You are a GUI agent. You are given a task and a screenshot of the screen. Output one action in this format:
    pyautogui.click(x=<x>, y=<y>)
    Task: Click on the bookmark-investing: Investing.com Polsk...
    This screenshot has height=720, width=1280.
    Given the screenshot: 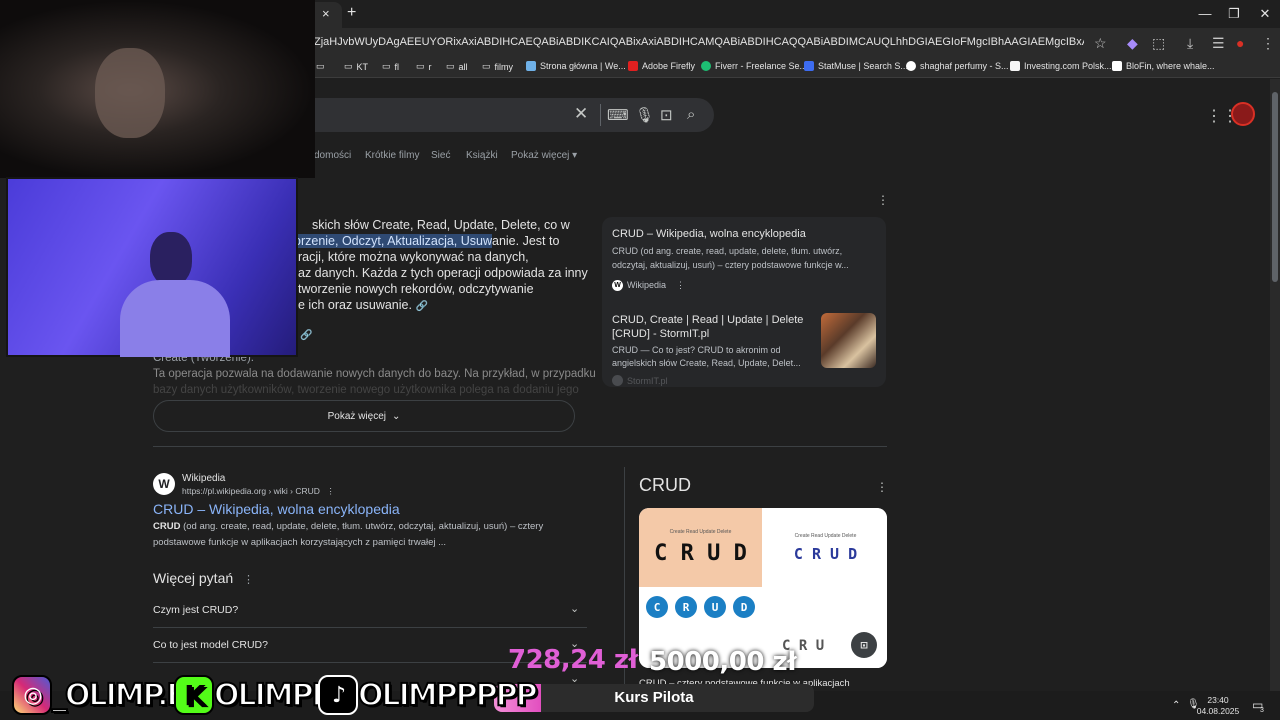 What is the action you would take?
    pyautogui.click(x=1061, y=66)
    